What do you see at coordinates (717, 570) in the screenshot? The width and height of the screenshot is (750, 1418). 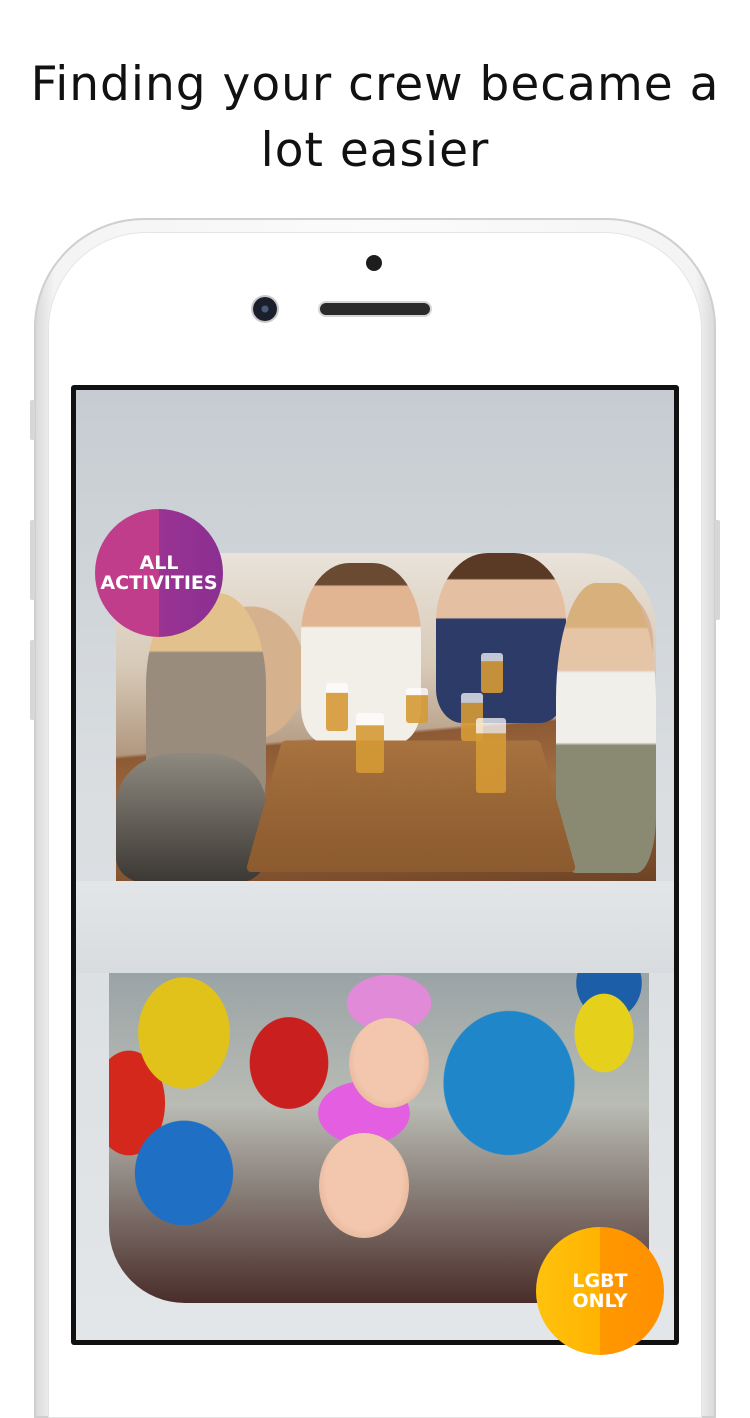 I see `side-button-right` at bounding box center [717, 570].